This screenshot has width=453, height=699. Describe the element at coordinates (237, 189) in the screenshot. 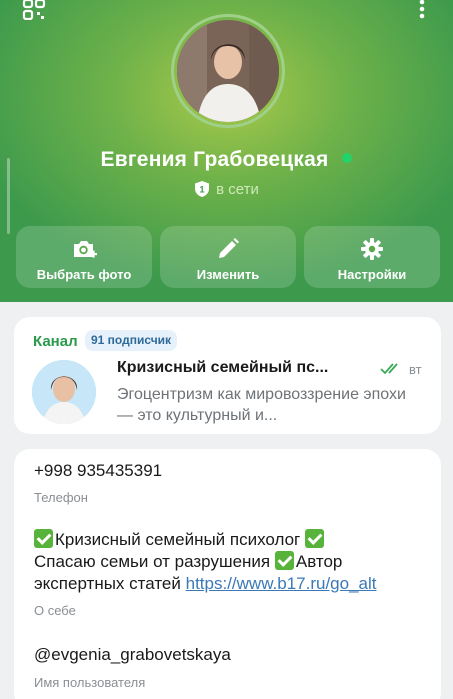

I see `status-text: в сети` at that location.